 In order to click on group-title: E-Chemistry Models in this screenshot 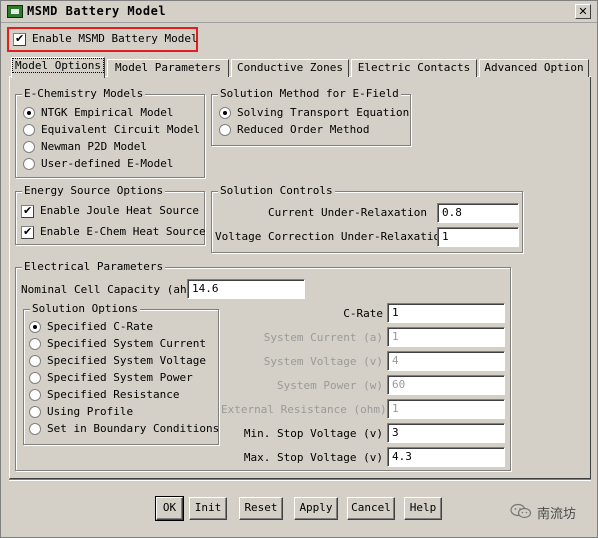, I will do `click(84, 93)`.